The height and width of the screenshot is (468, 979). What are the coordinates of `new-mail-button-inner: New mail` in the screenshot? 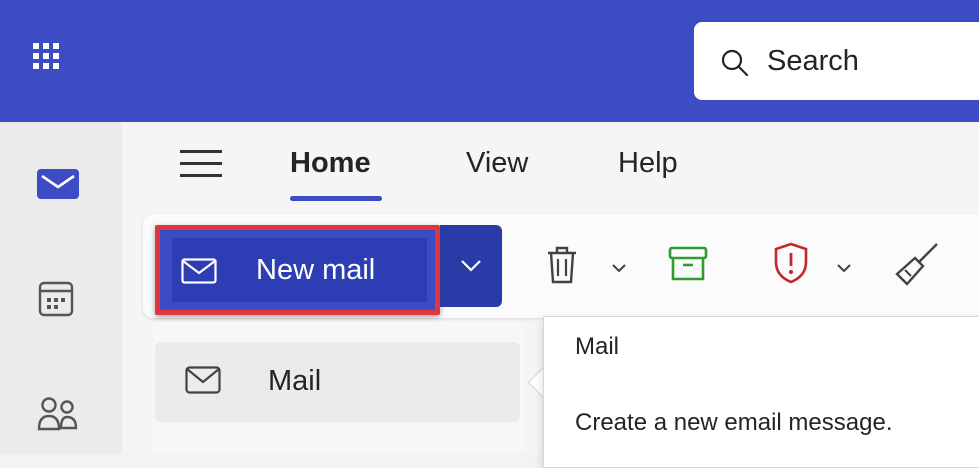 It's located at (299, 270).